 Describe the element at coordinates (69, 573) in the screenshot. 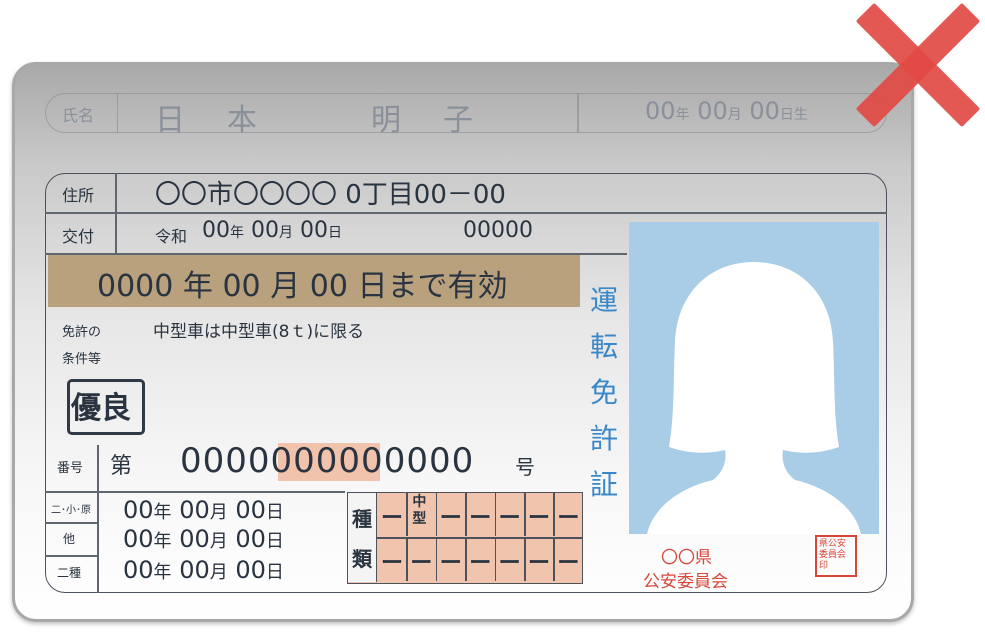

I see `row-label-3: 二種` at that location.